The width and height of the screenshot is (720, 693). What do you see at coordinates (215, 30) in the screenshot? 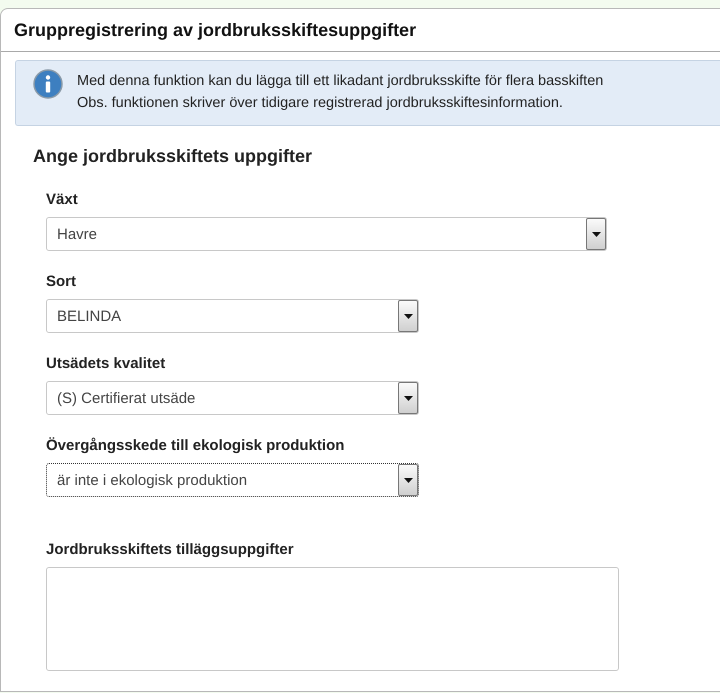
I see `panel-title: Gruppregistrering av jordbruksskiftesuppgifter` at bounding box center [215, 30].